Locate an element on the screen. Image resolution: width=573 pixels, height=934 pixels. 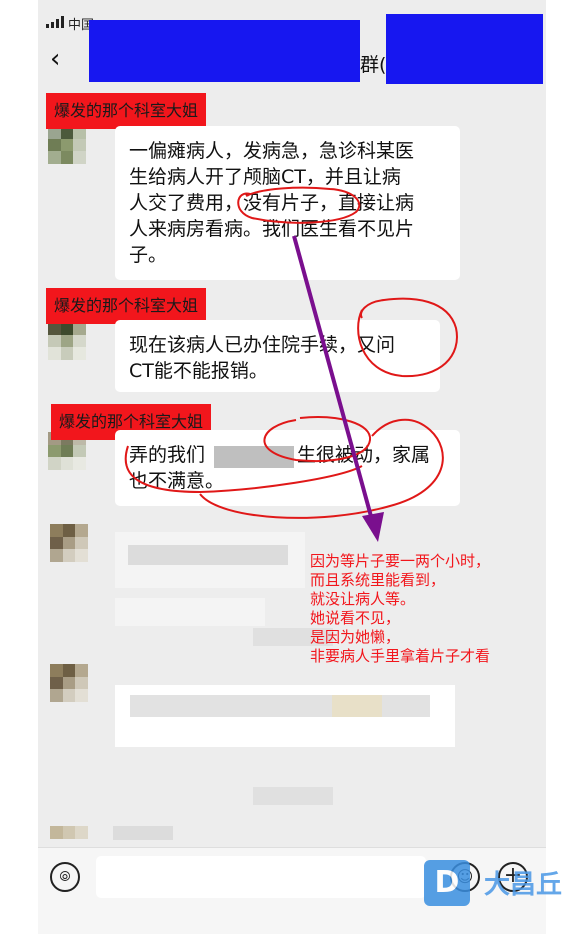
message-line: 生给病人开了颅脑CT，并且让病 is located at coordinates (265, 177).